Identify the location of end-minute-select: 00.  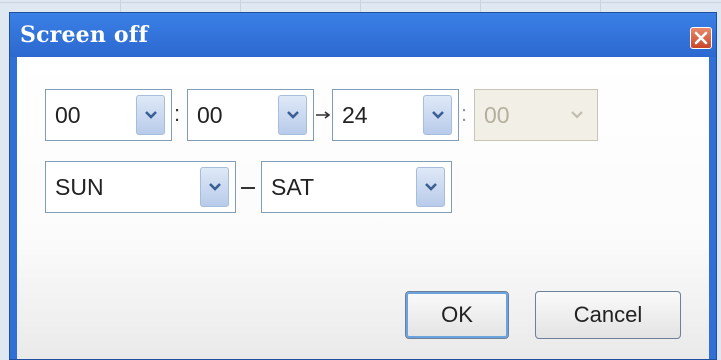
(536, 115).